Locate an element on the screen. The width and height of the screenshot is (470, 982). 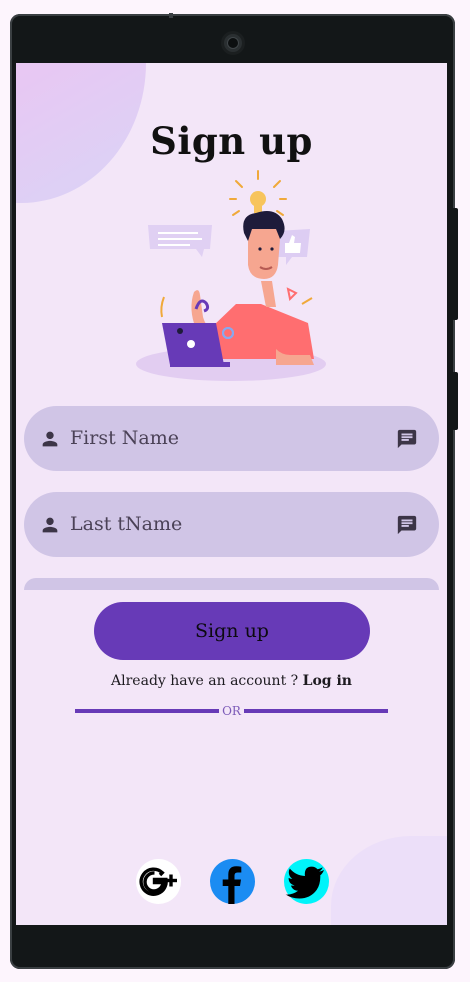
divider-line-right is located at coordinates (316, 711).